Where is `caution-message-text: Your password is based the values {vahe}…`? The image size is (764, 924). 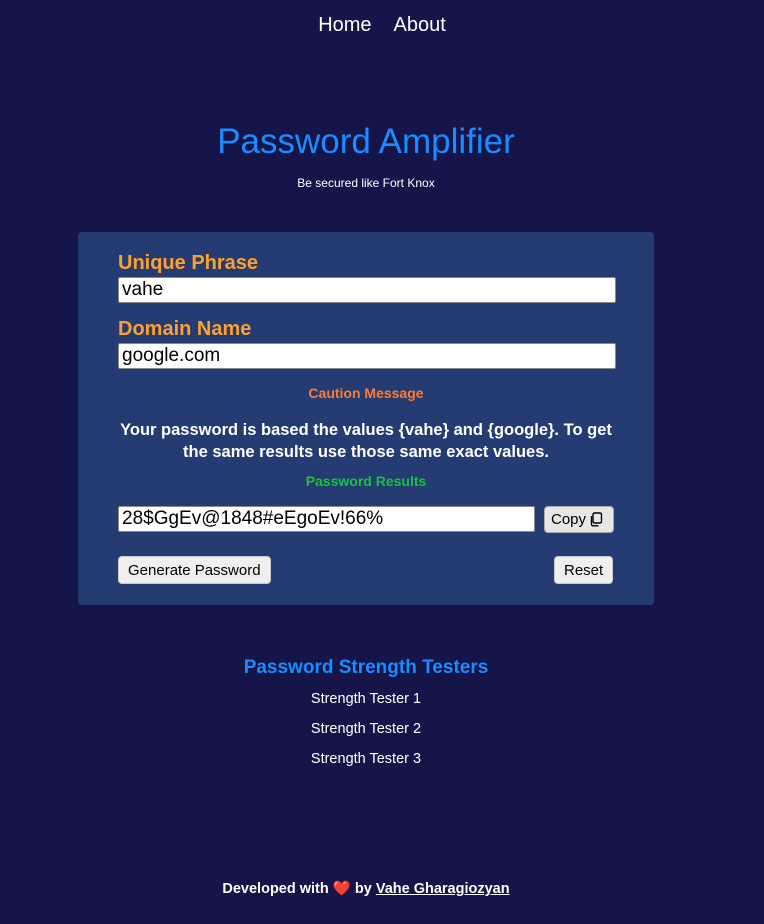 caution-message-text: Your password is based the values {vahe}… is located at coordinates (366, 441).